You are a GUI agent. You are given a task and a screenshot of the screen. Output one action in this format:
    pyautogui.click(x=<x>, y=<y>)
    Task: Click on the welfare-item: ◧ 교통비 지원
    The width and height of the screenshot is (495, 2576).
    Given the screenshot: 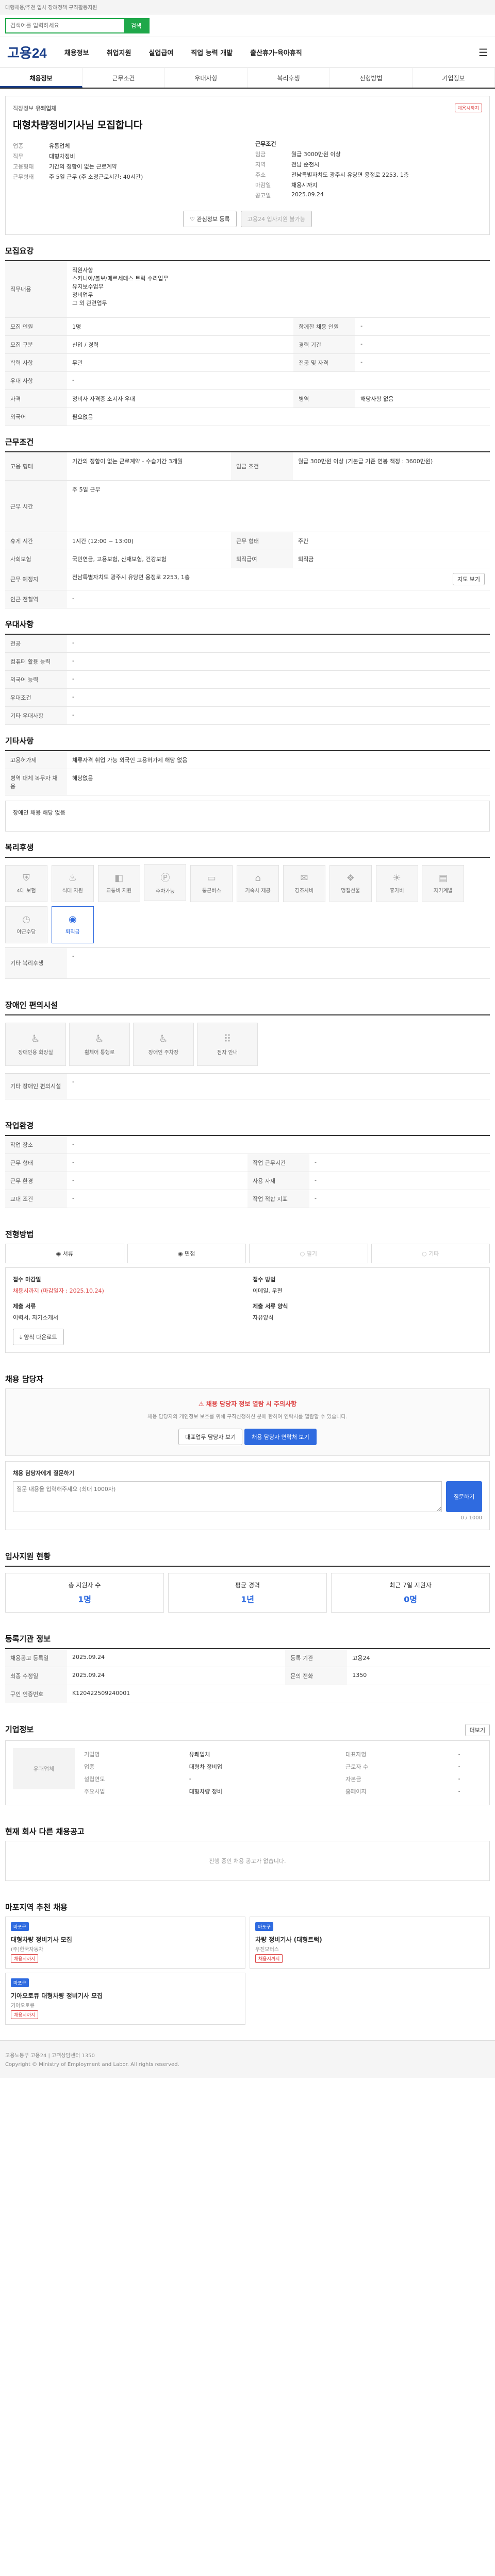 What is the action you would take?
    pyautogui.click(x=118, y=883)
    